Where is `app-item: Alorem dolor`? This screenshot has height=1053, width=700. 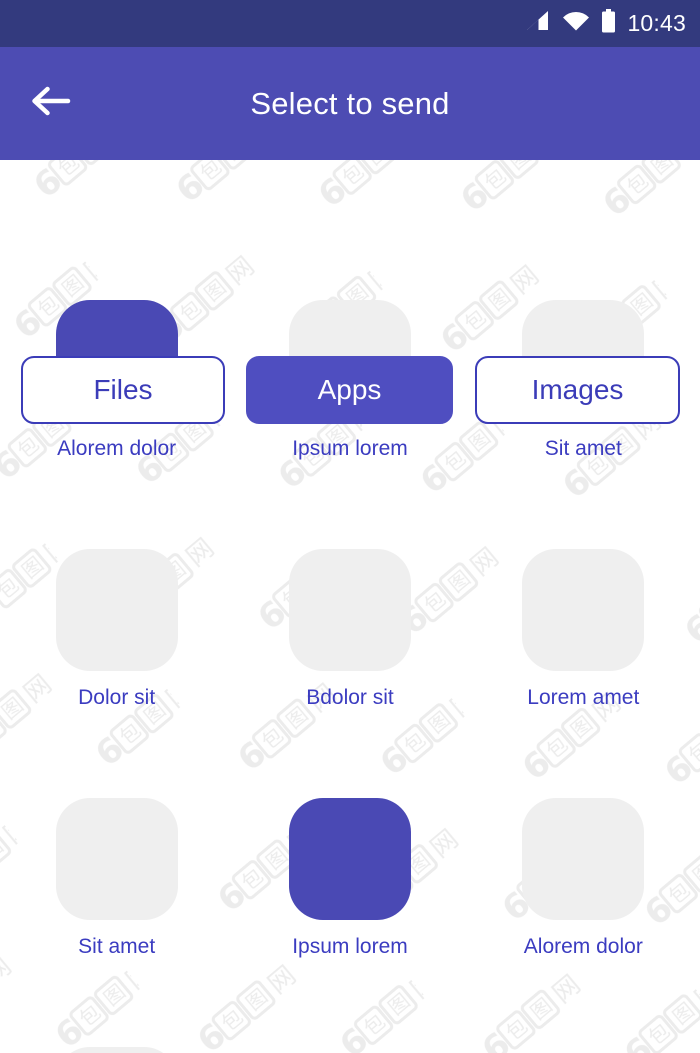 app-item: Alorem dolor is located at coordinates (583, 878).